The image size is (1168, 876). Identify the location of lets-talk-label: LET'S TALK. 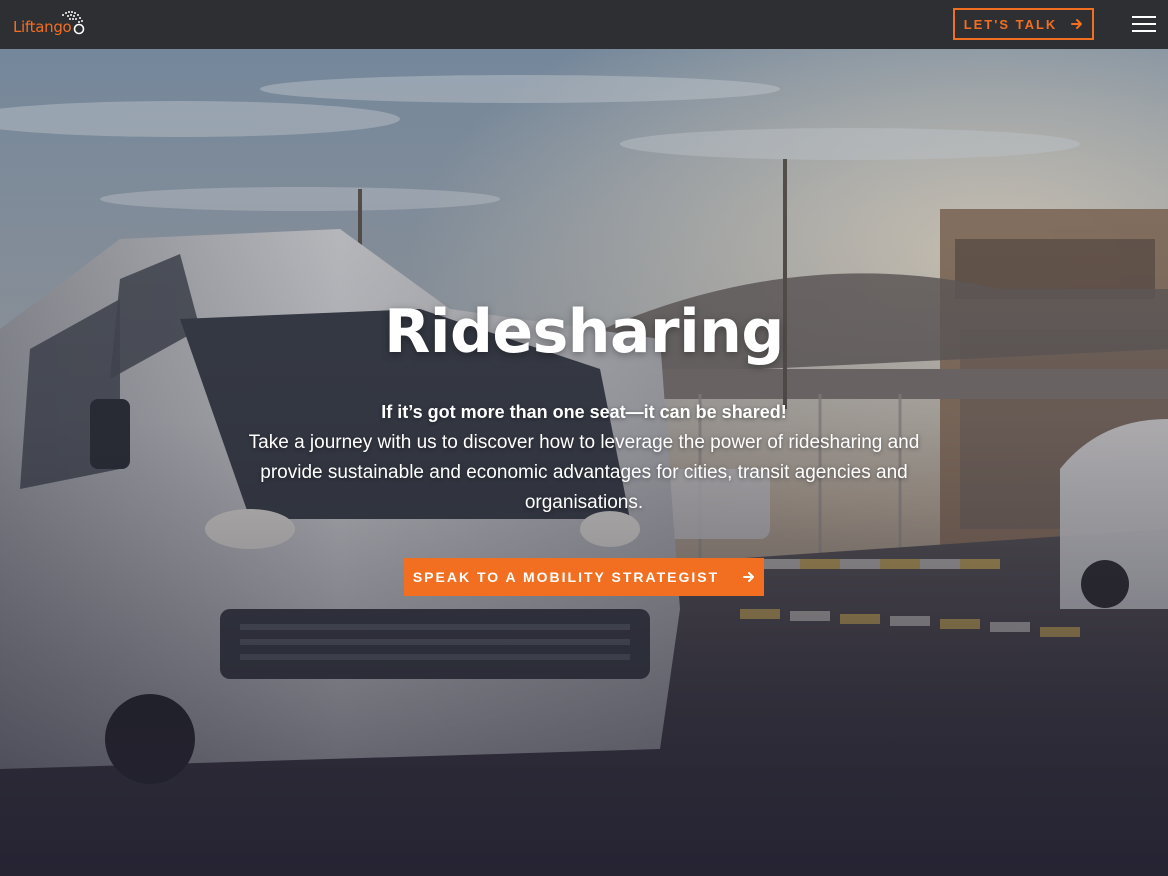
(1010, 24).